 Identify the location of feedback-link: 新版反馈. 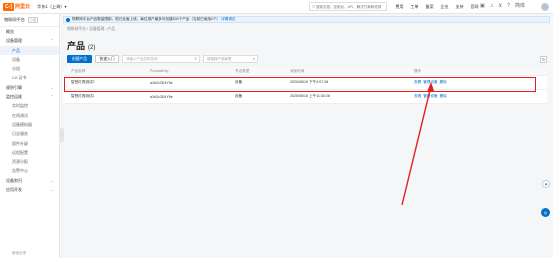
(19, 253).